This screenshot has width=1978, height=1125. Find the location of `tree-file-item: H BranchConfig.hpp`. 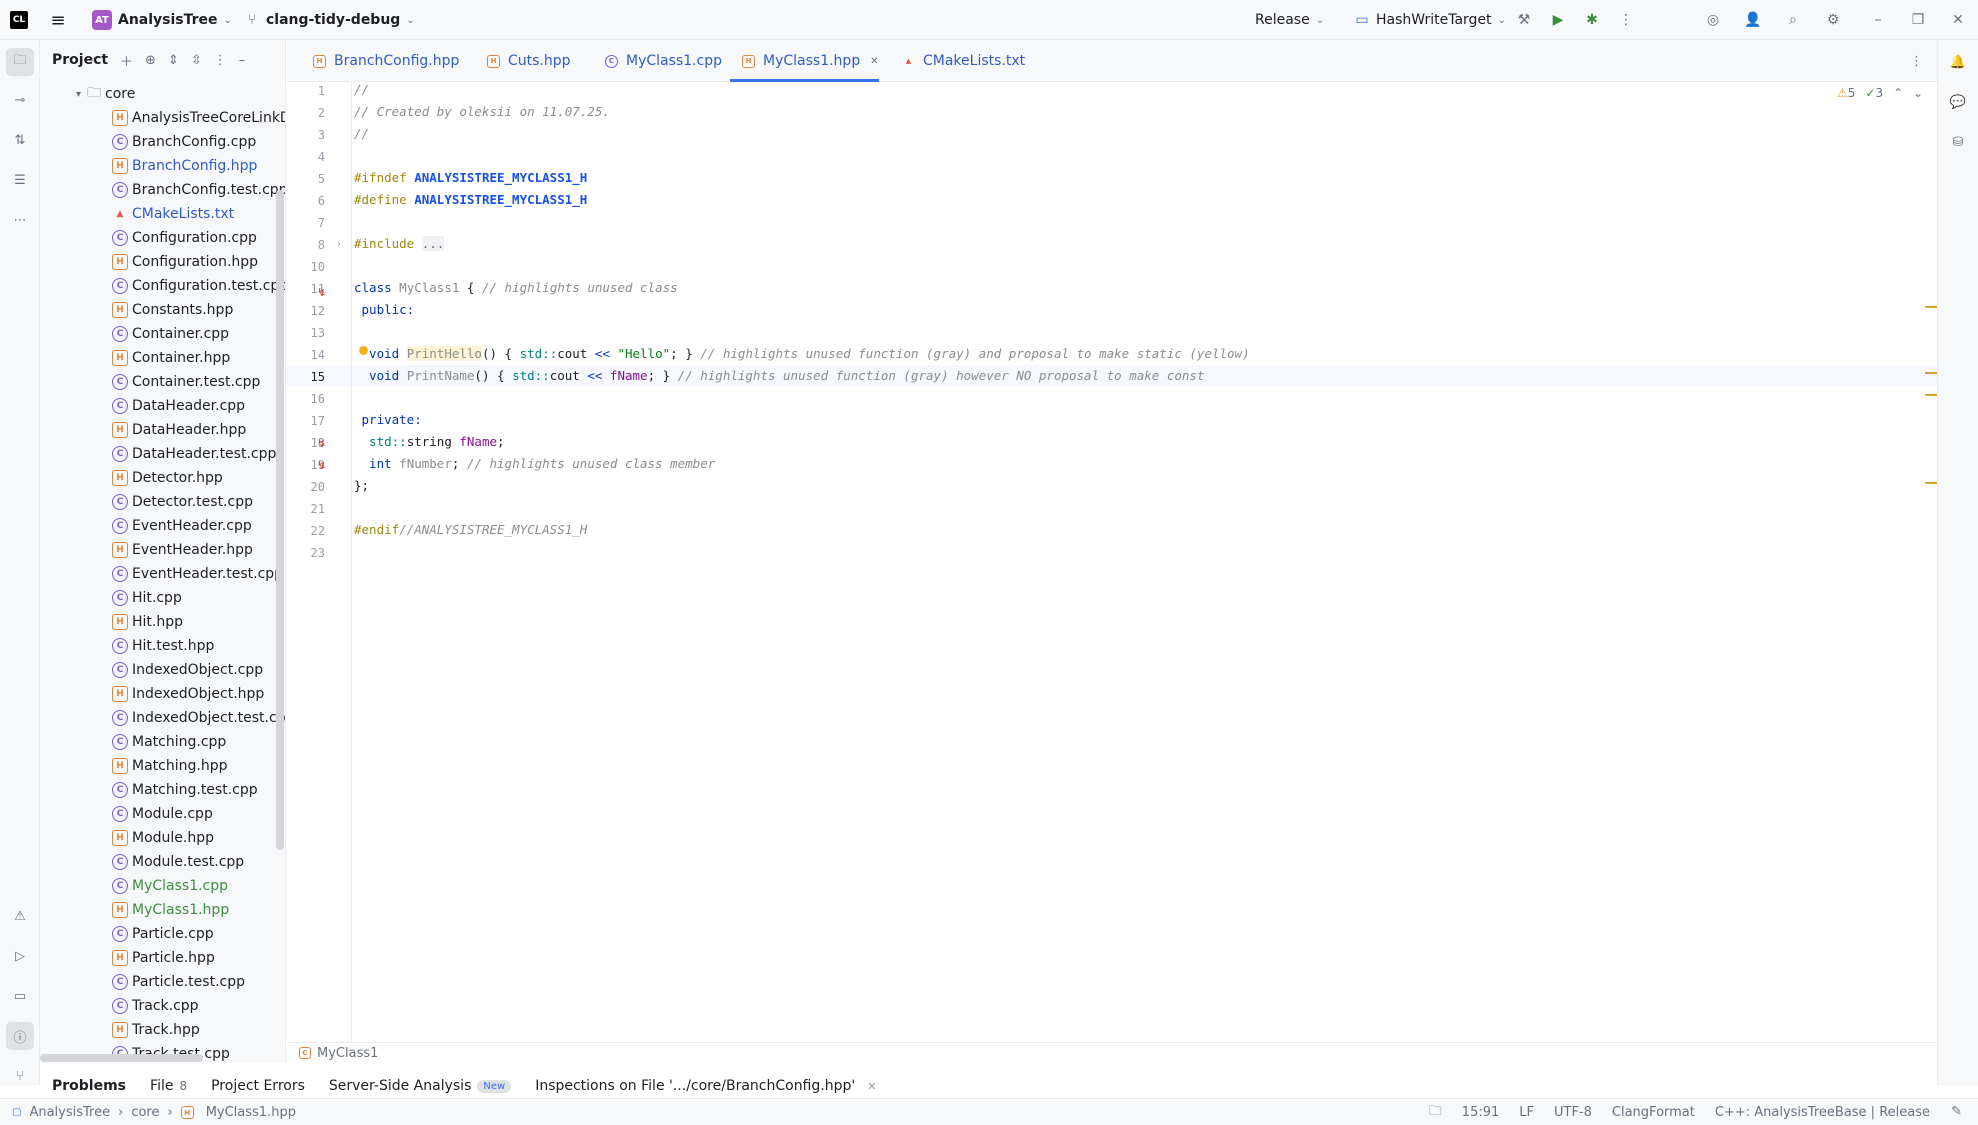

tree-file-item: H BranchConfig.hpp is located at coordinates (184, 166).